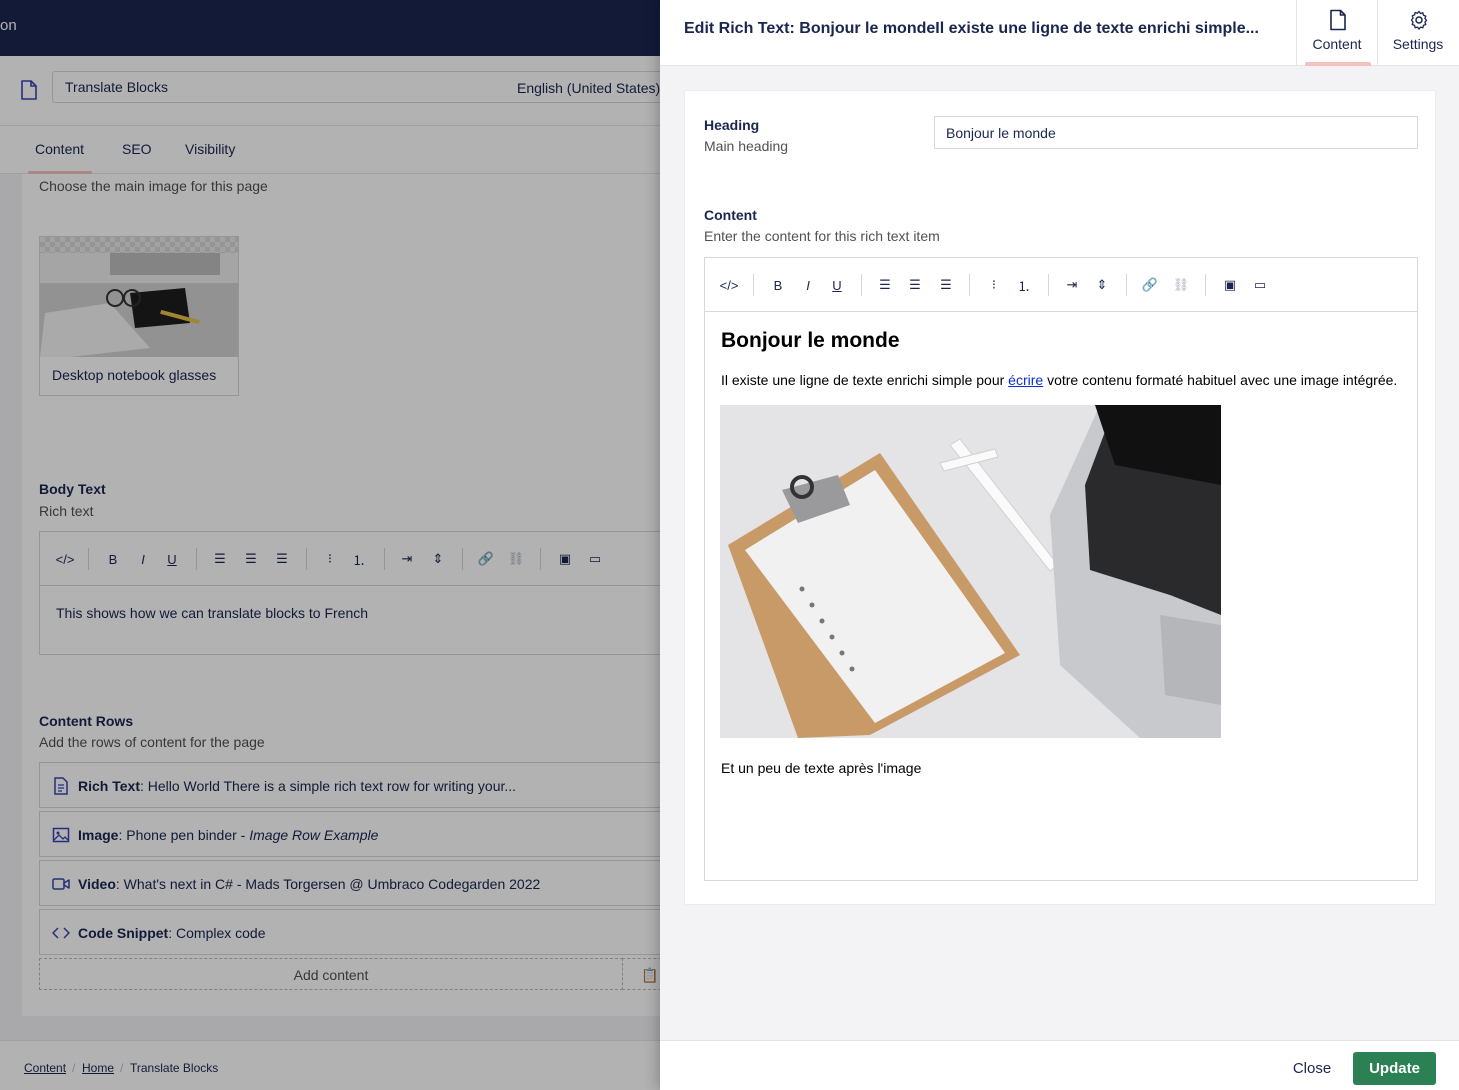  I want to click on close-button: Close, so click(1312, 1068).